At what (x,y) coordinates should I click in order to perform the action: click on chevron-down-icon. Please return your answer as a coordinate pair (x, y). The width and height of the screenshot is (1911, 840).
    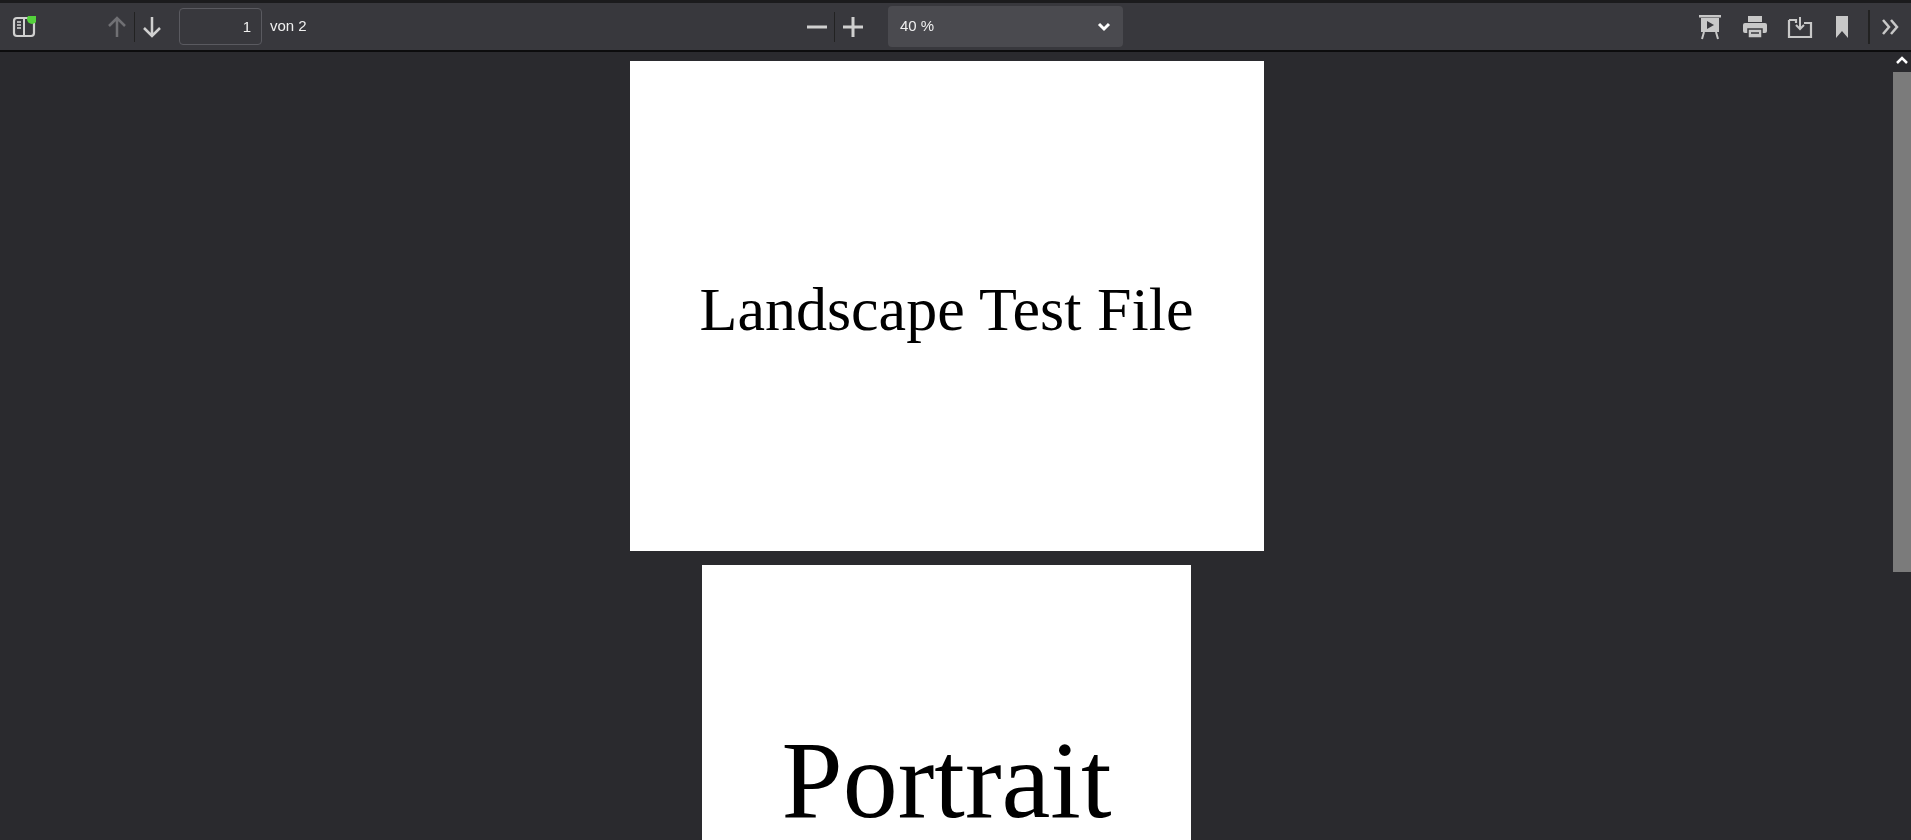
    Looking at the image, I should click on (1104, 26).